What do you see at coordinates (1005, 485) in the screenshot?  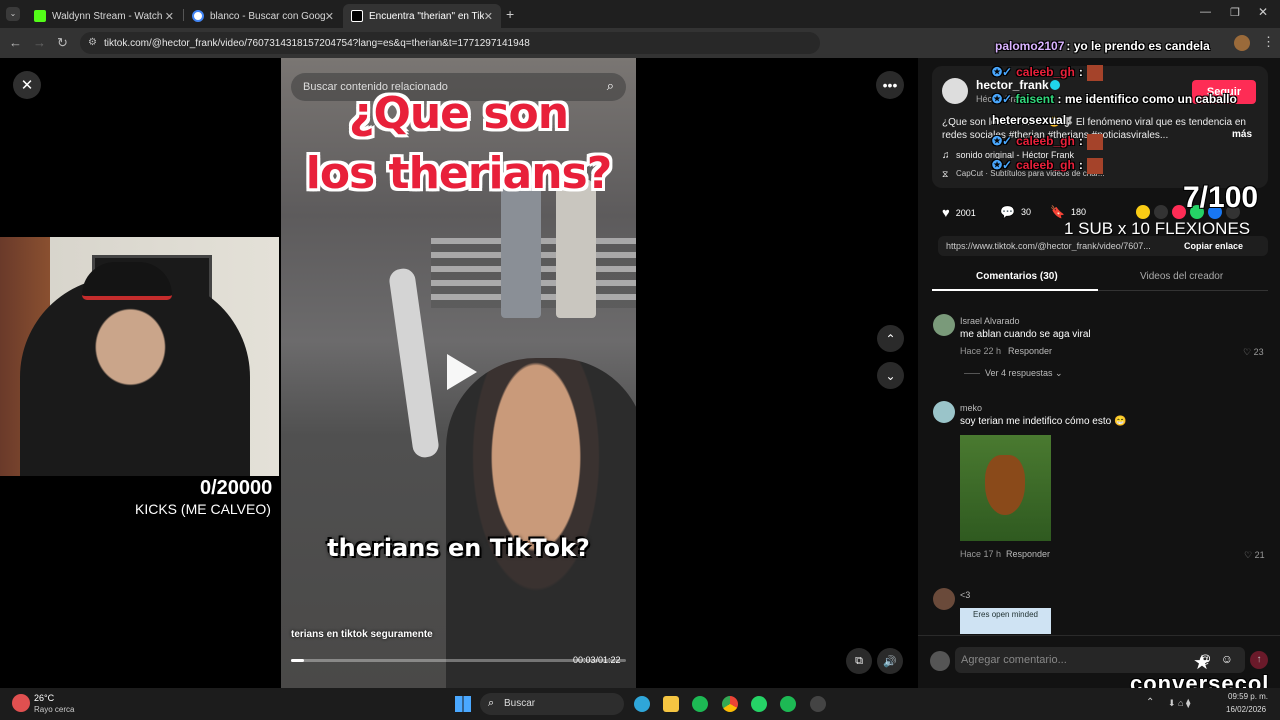 I see `bird-shape` at bounding box center [1005, 485].